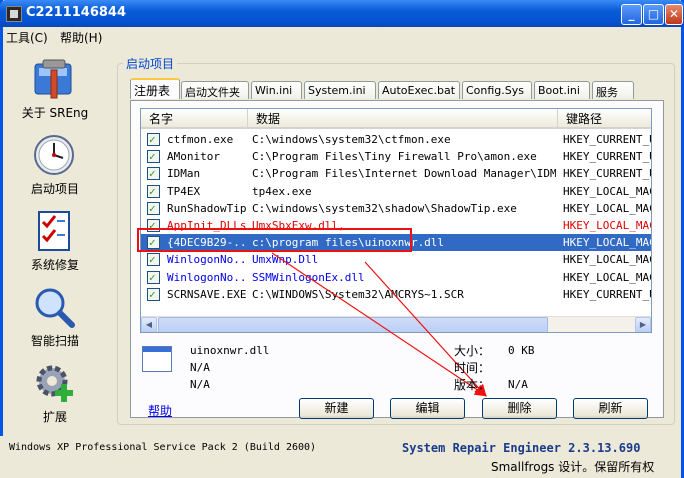  Describe the element at coordinates (55, 113) in the screenshot. I see `sidebar-label-about: 关于 SREng` at that location.